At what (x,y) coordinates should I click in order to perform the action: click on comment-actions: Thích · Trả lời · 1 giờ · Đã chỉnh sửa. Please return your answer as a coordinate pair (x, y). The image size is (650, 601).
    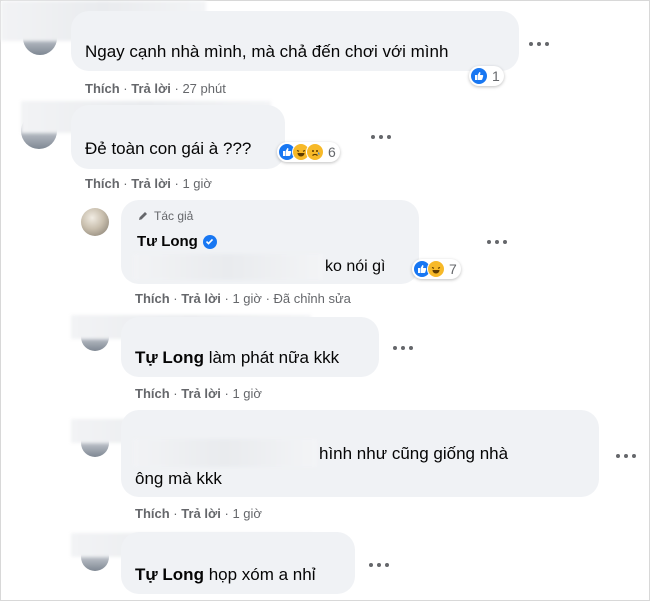
    Looking at the image, I should click on (243, 298).